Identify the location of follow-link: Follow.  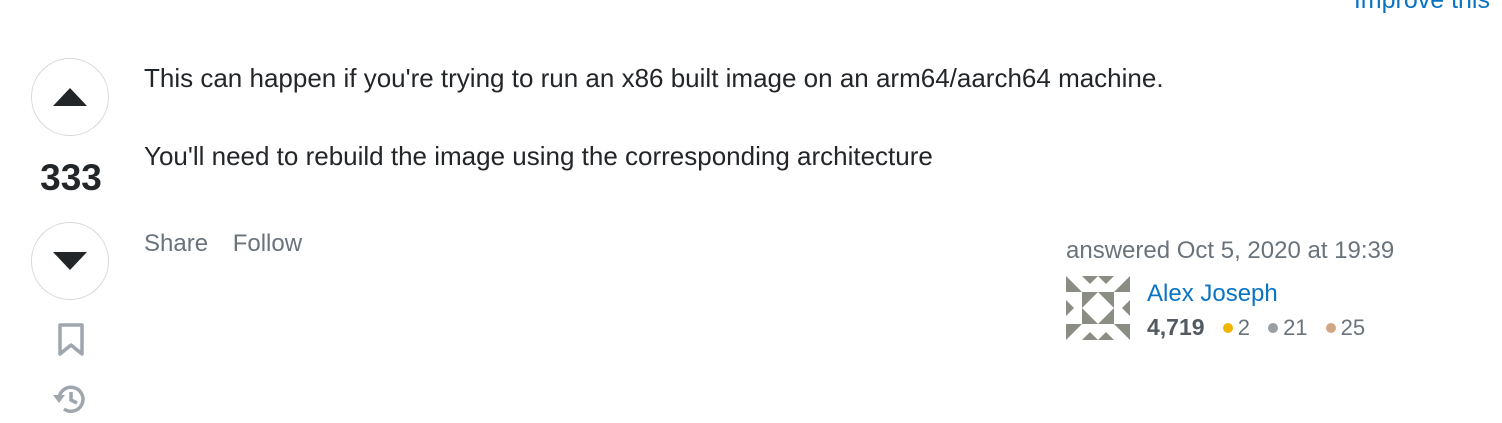
(267, 243).